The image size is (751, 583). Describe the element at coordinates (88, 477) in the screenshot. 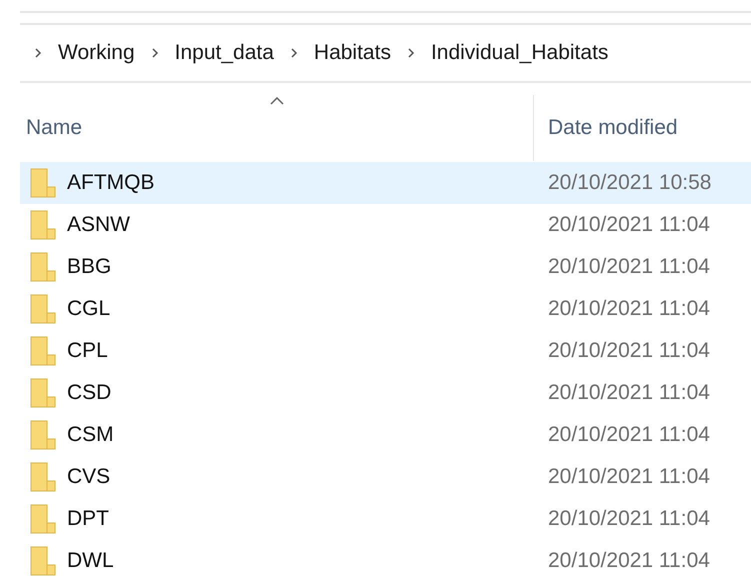

I see `file-name: CVS` at that location.